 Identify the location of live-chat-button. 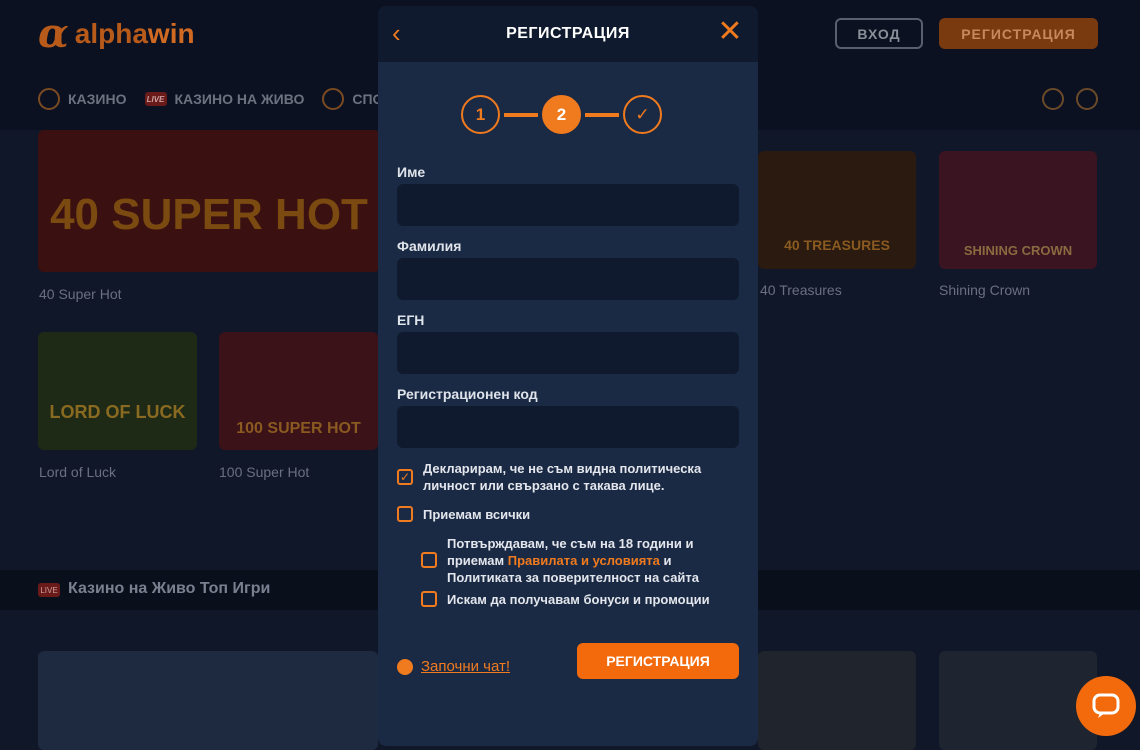
(1106, 706).